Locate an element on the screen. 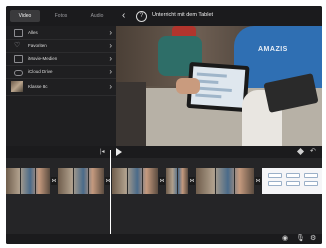  keyframe-icon is located at coordinates (300, 151).